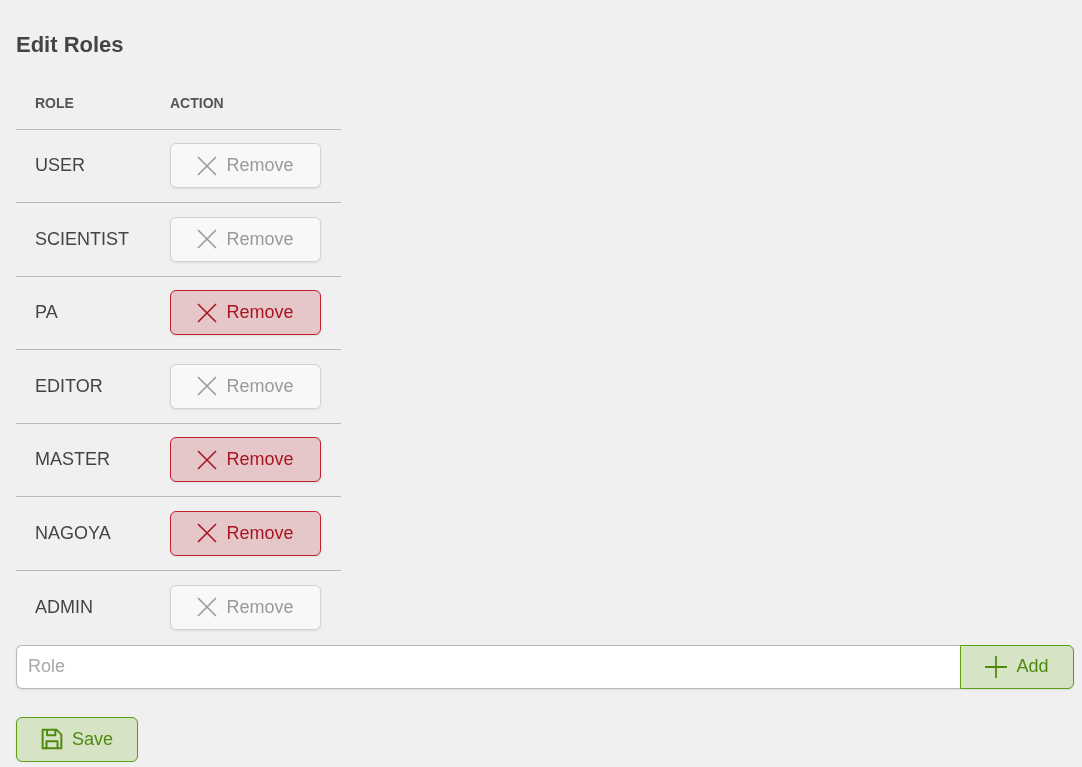 This screenshot has height=767, width=1082. I want to click on role-name: PA, so click(46, 312).